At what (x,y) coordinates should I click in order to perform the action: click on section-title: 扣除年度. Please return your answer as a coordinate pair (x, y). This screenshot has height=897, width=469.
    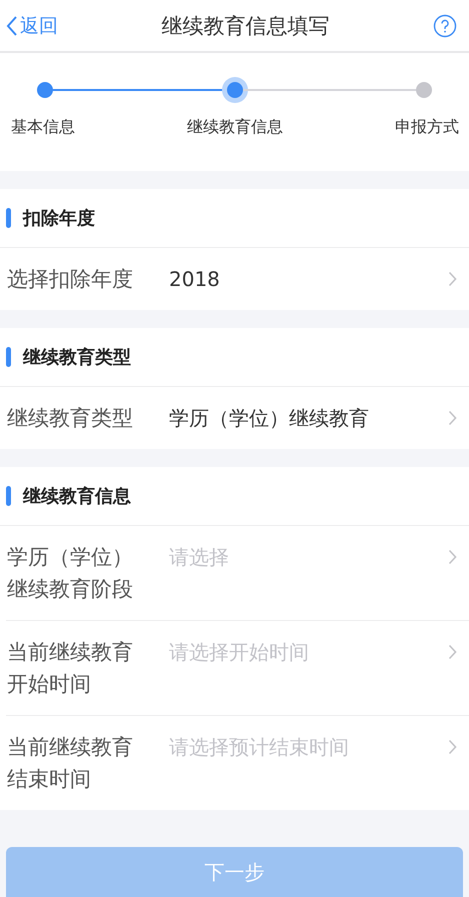
    Looking at the image, I should click on (59, 218).